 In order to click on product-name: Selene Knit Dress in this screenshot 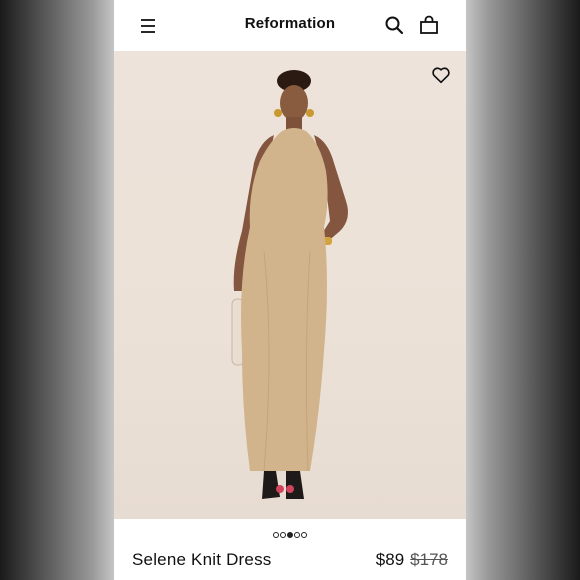, I will do `click(202, 559)`.